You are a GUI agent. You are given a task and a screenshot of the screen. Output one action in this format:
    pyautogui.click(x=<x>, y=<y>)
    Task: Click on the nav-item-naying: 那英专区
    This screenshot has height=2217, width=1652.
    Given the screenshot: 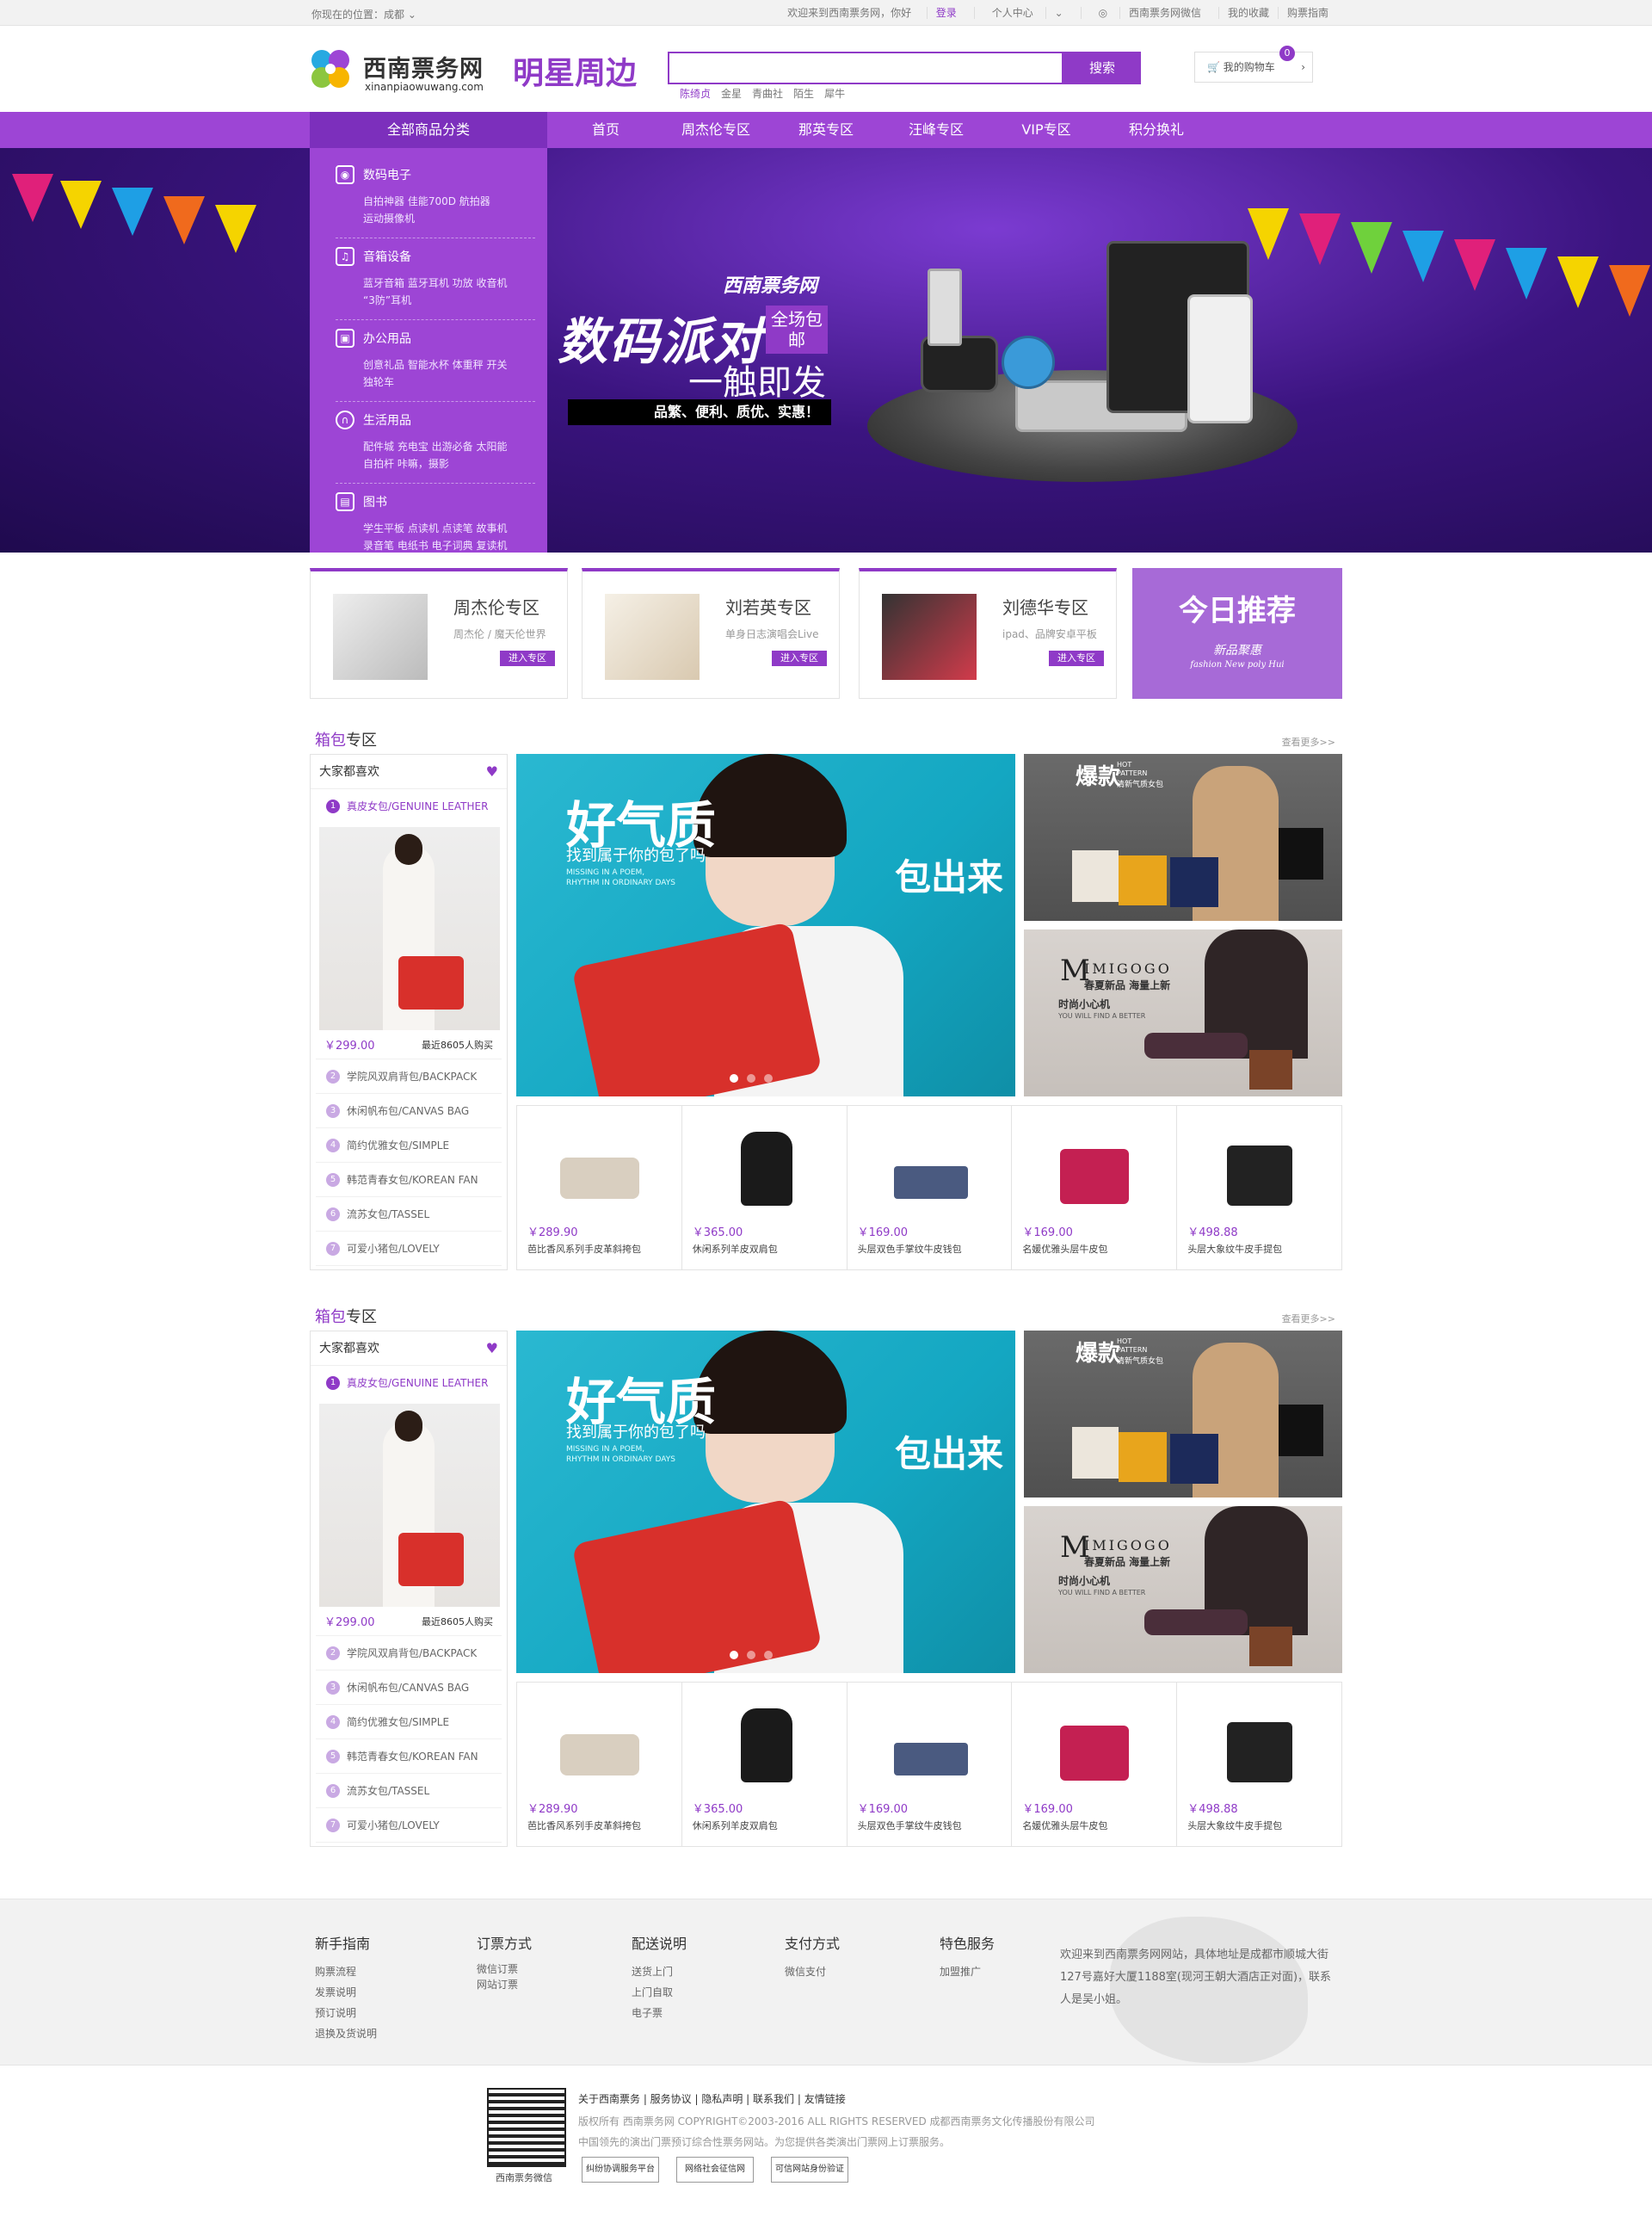 What is the action you would take?
    pyautogui.click(x=826, y=130)
    